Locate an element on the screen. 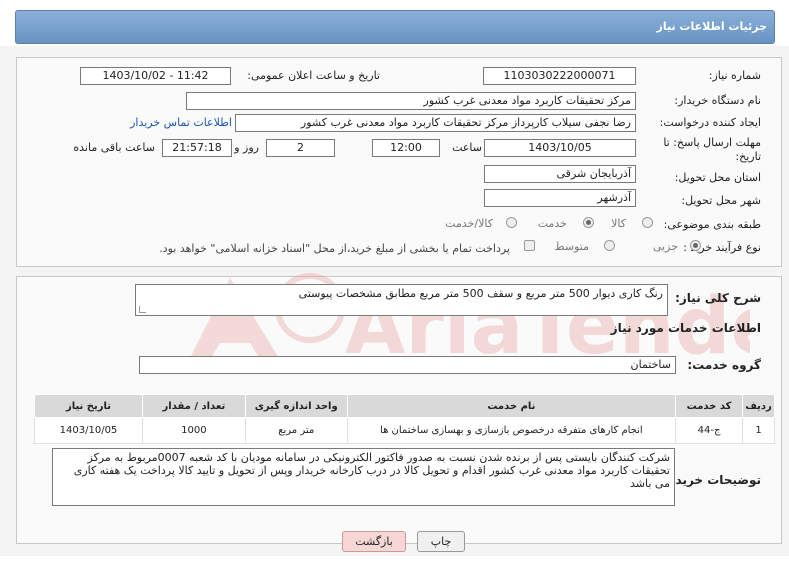  deadline-time-field: 12:00 is located at coordinates (406, 148).